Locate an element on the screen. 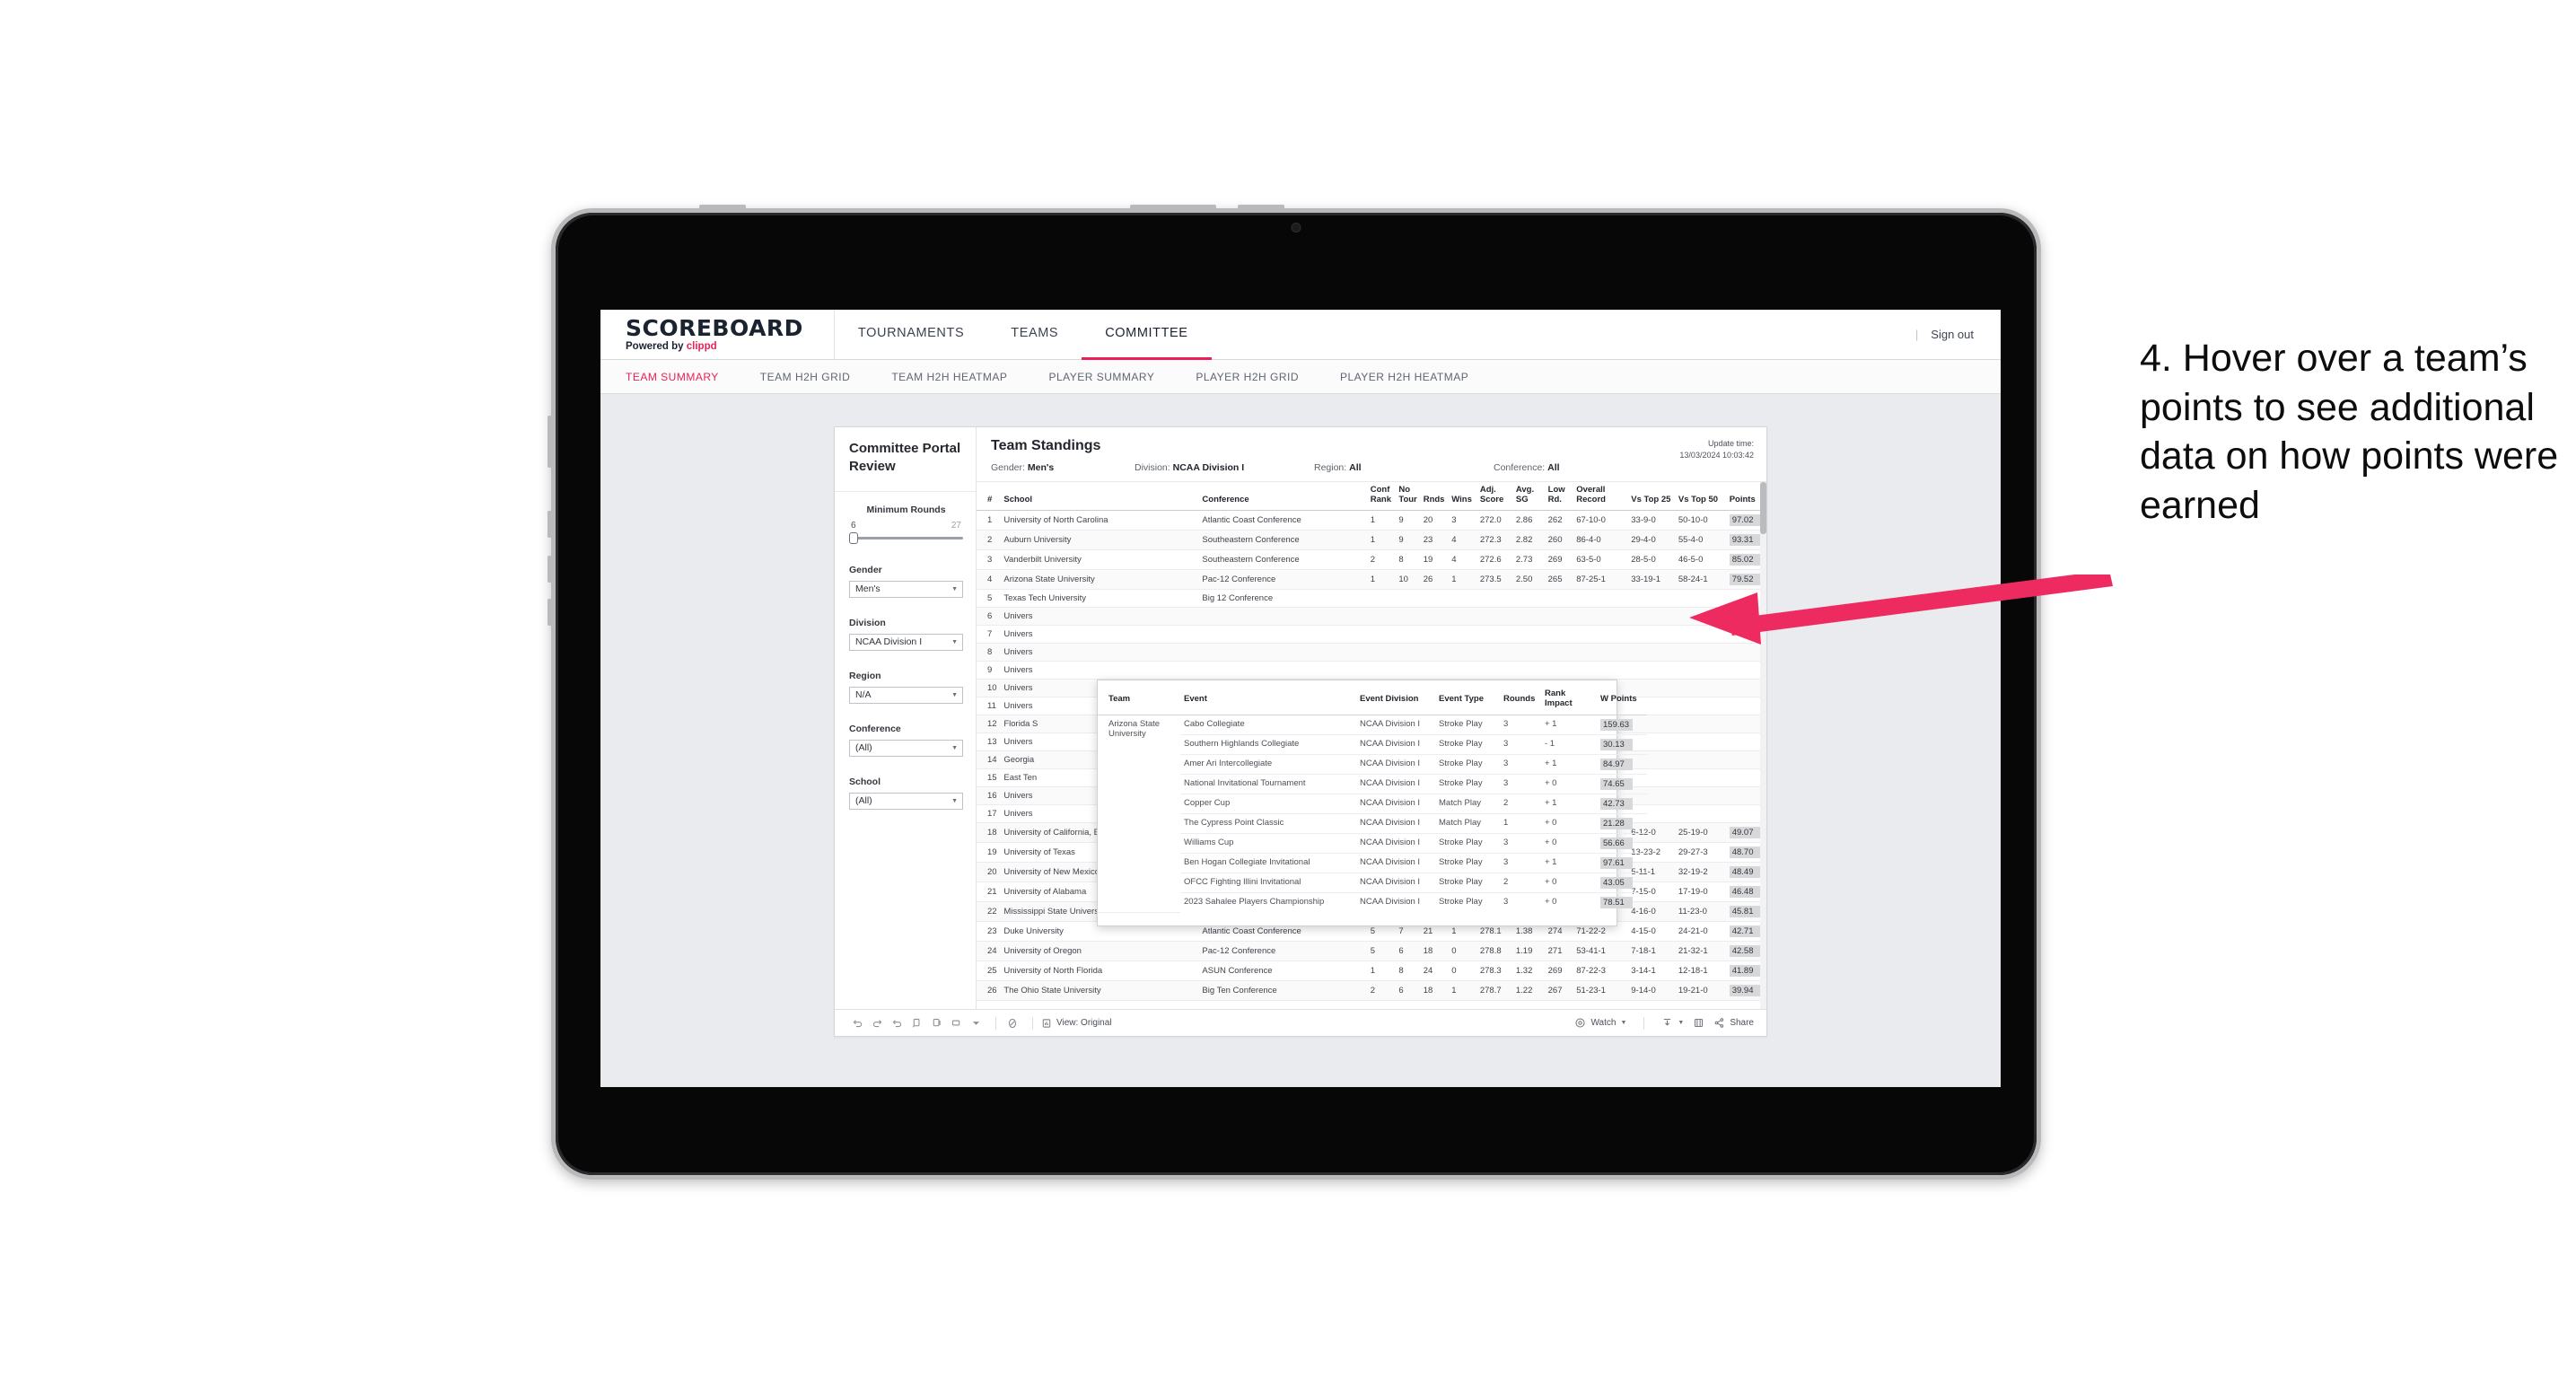 The height and width of the screenshot is (1386, 2576). col-overall-record: Overall Record is located at coordinates (1601, 496).